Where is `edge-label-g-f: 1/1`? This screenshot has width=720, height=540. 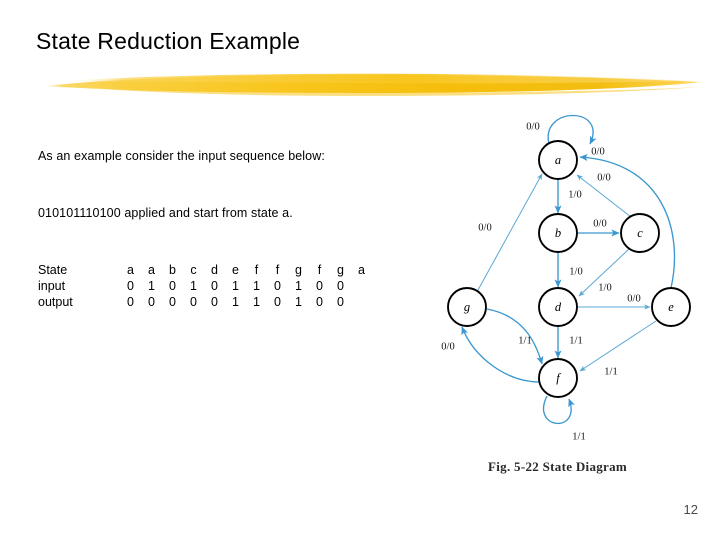 edge-label-g-f: 1/1 is located at coordinates (524, 341).